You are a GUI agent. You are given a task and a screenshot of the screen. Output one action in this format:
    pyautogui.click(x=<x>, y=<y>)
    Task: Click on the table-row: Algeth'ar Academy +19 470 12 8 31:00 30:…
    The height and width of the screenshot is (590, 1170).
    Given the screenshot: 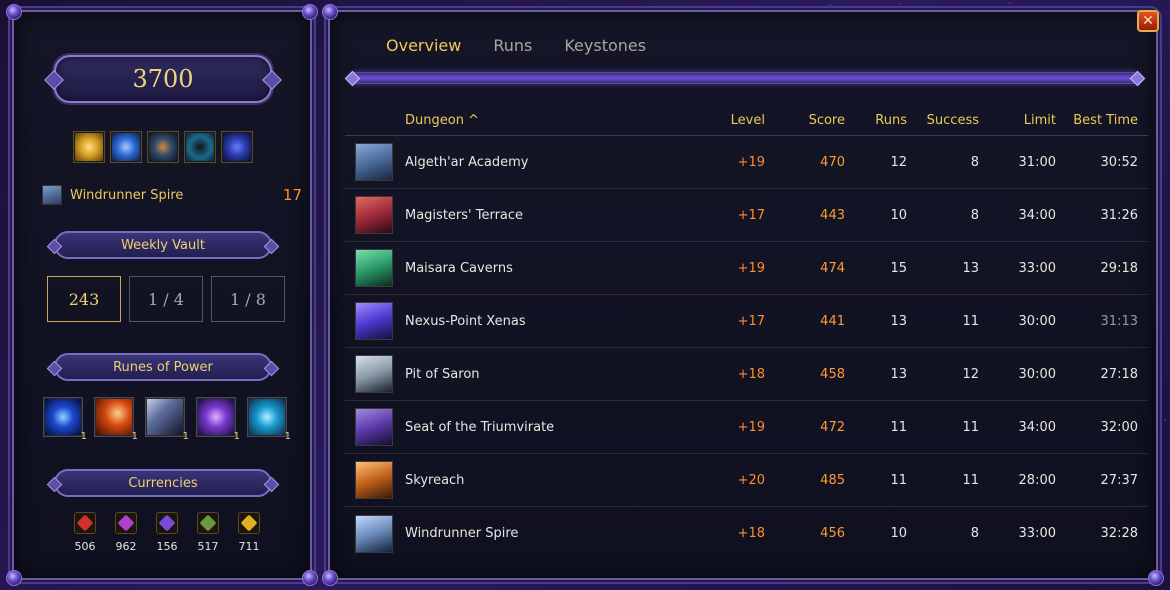 What is the action you would take?
    pyautogui.click(x=746, y=162)
    